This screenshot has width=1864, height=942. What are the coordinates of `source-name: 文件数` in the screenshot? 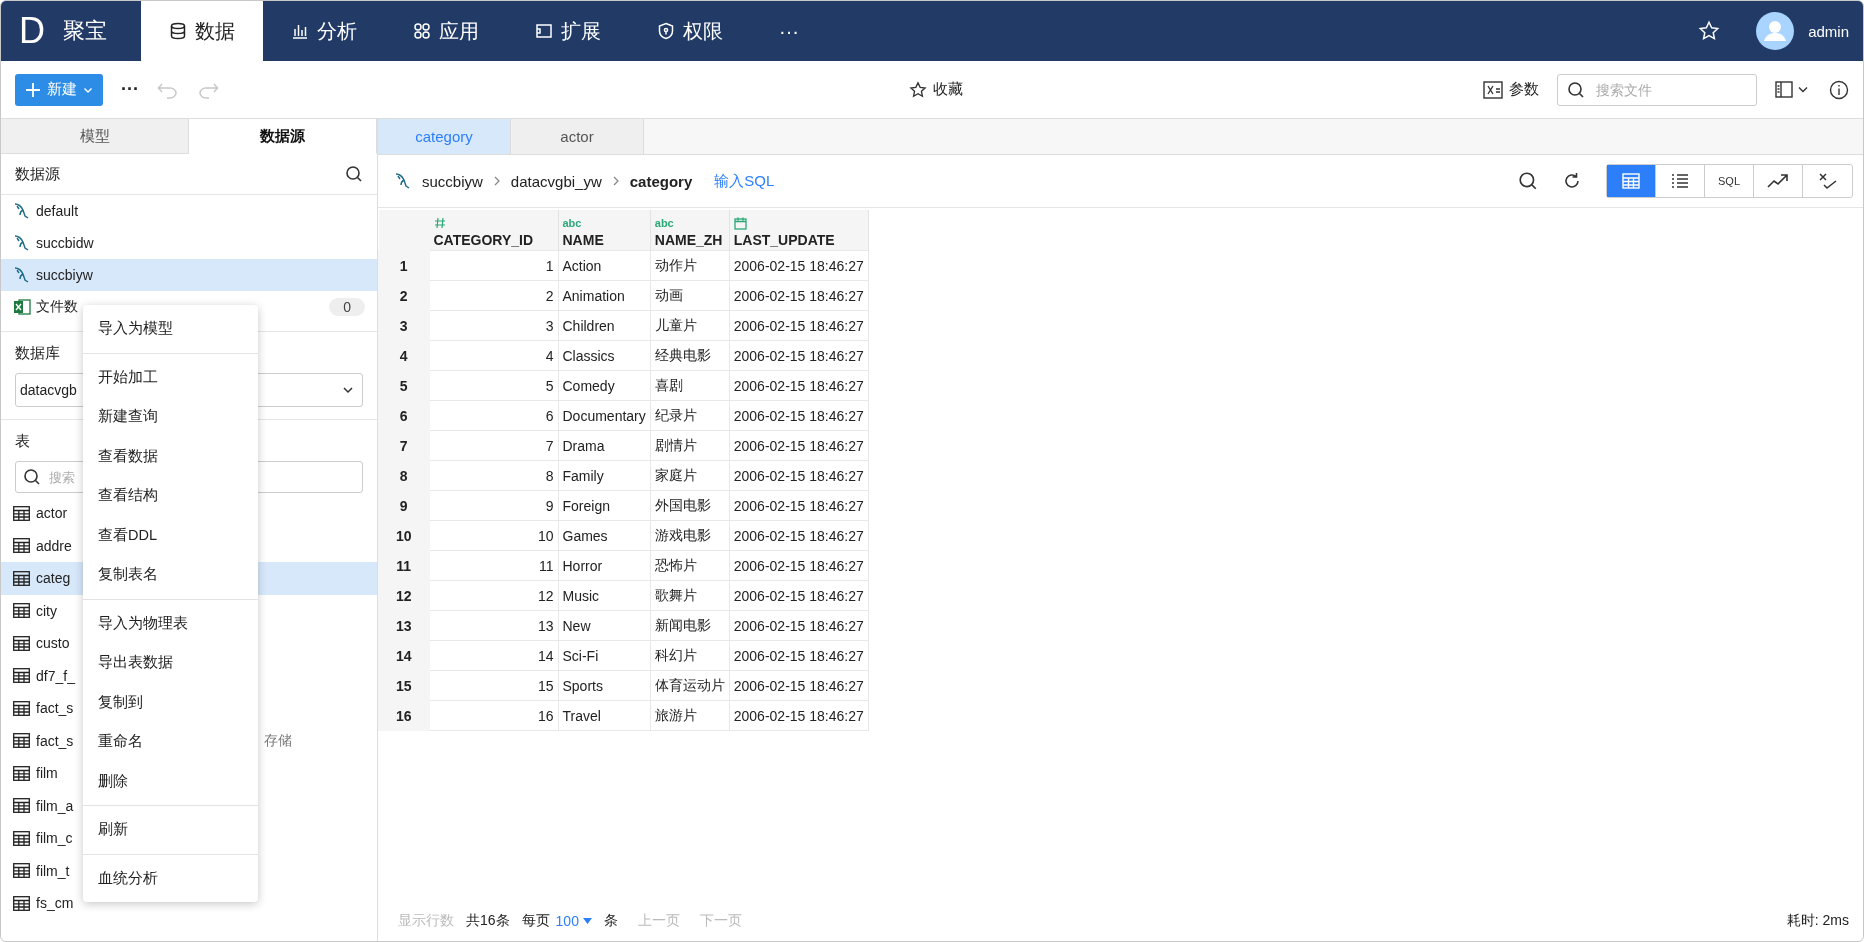 It's located at (57, 307).